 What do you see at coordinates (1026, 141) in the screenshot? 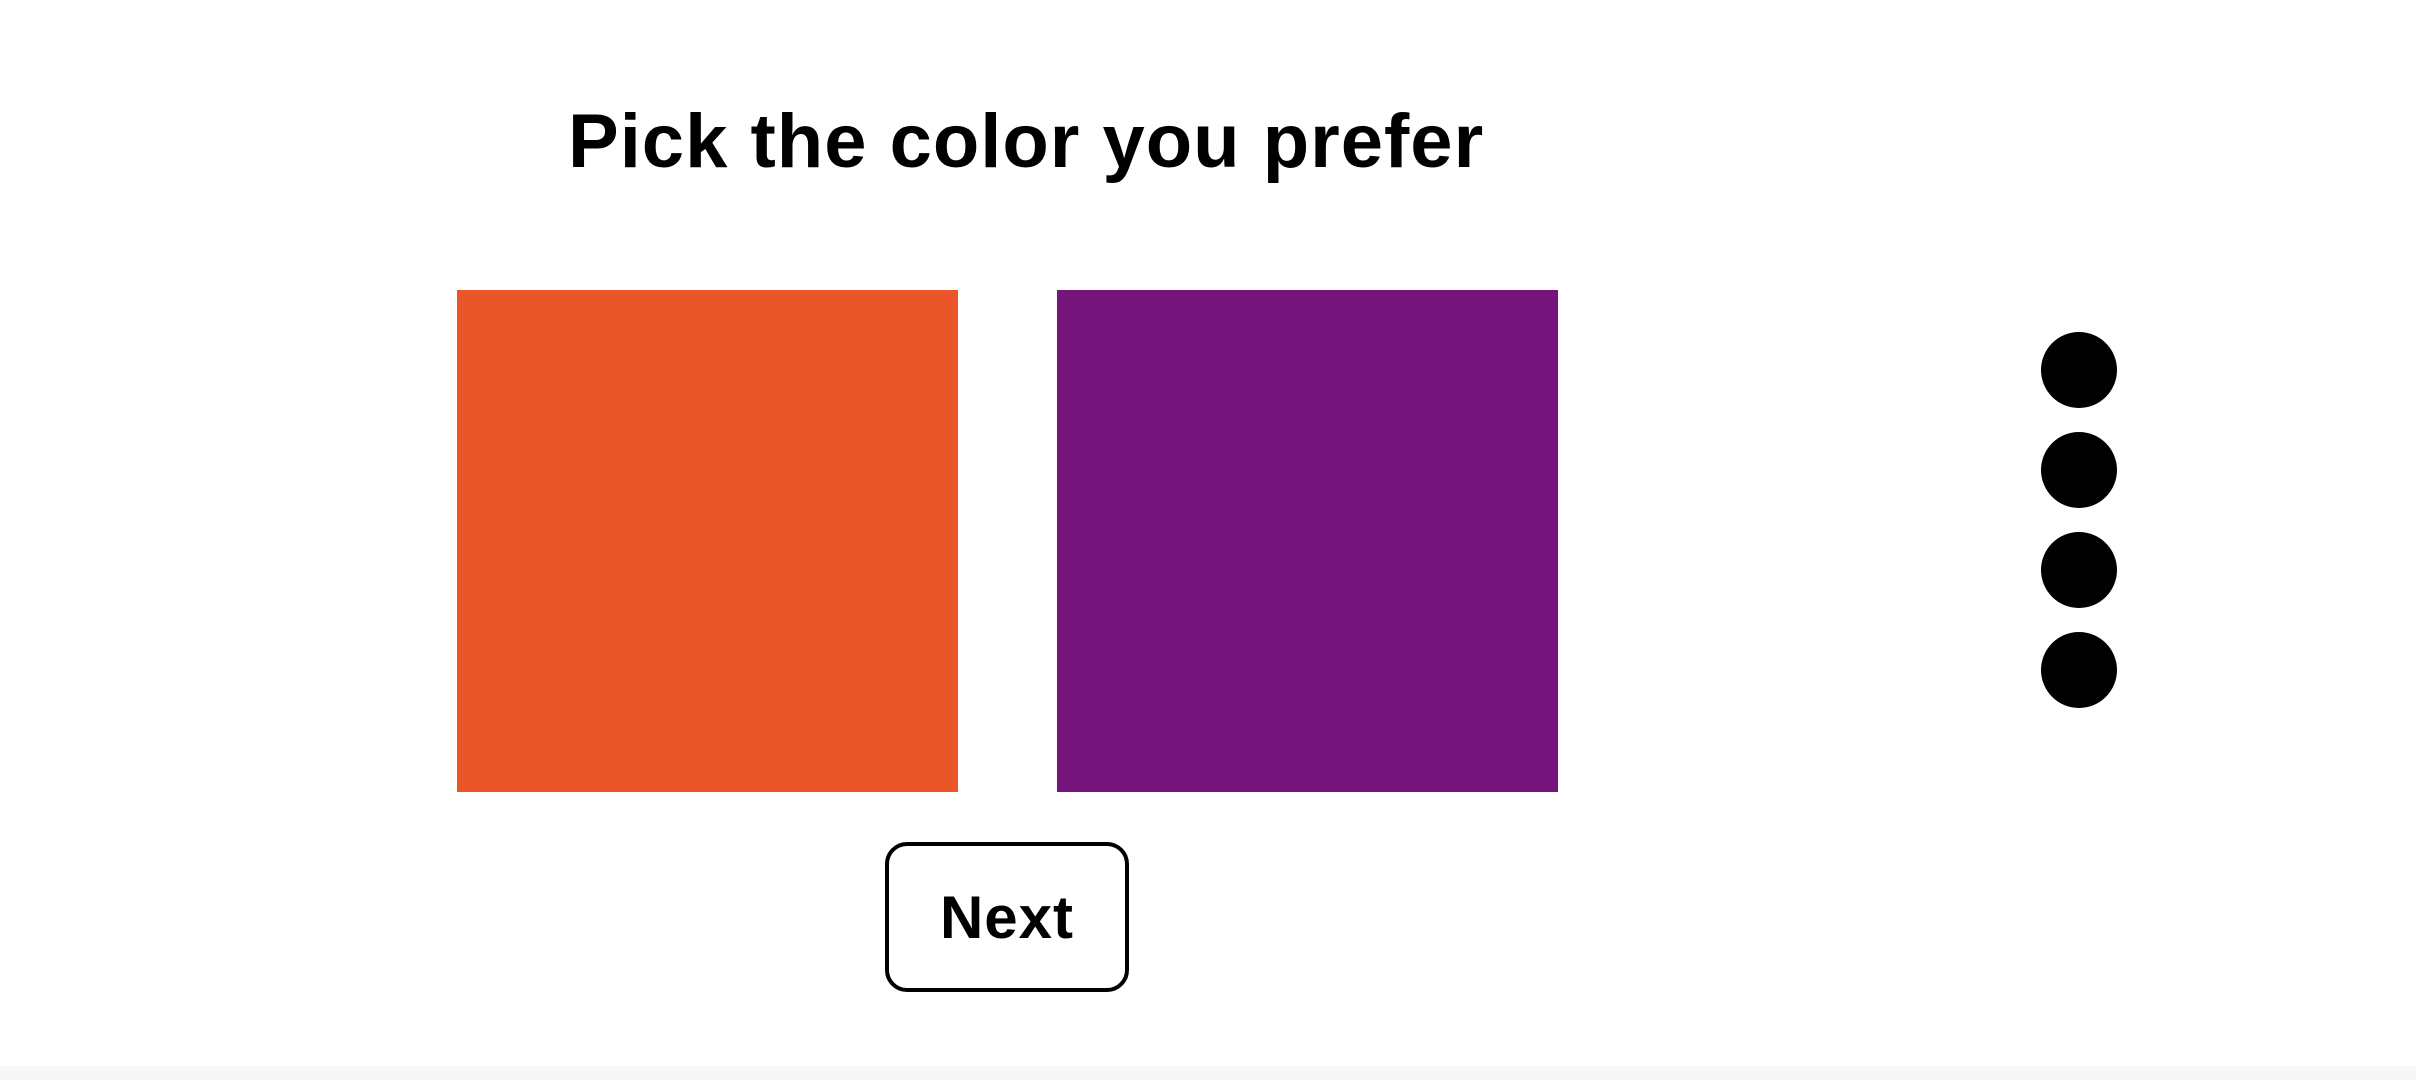
I see `page-title: Pick the color you prefer` at bounding box center [1026, 141].